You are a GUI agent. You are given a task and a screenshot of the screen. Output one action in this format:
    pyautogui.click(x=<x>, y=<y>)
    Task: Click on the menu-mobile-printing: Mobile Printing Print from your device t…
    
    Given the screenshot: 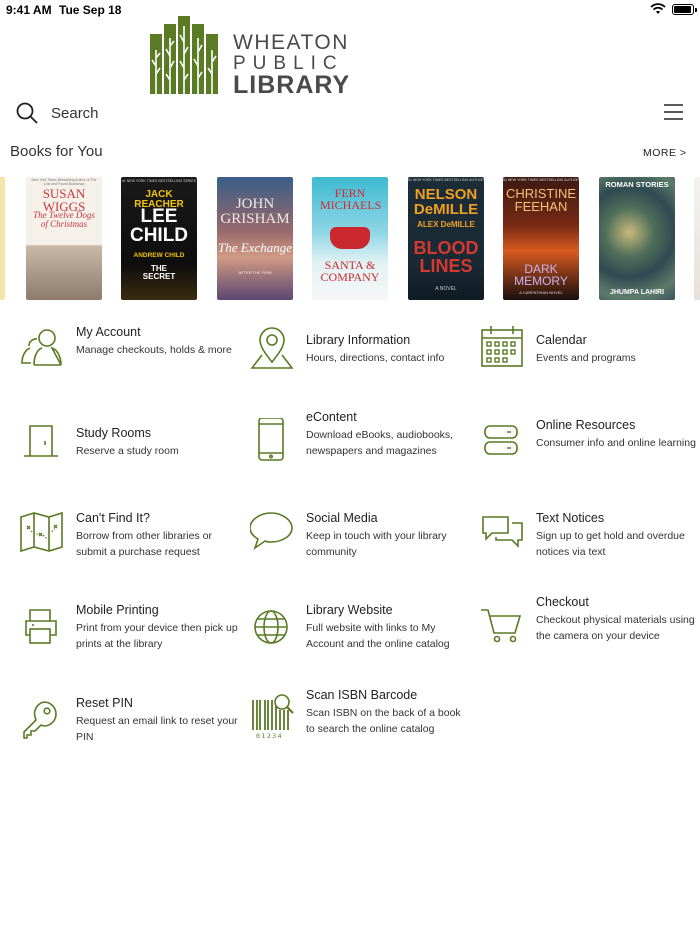 What is the action you would take?
    pyautogui.click(x=132, y=643)
    